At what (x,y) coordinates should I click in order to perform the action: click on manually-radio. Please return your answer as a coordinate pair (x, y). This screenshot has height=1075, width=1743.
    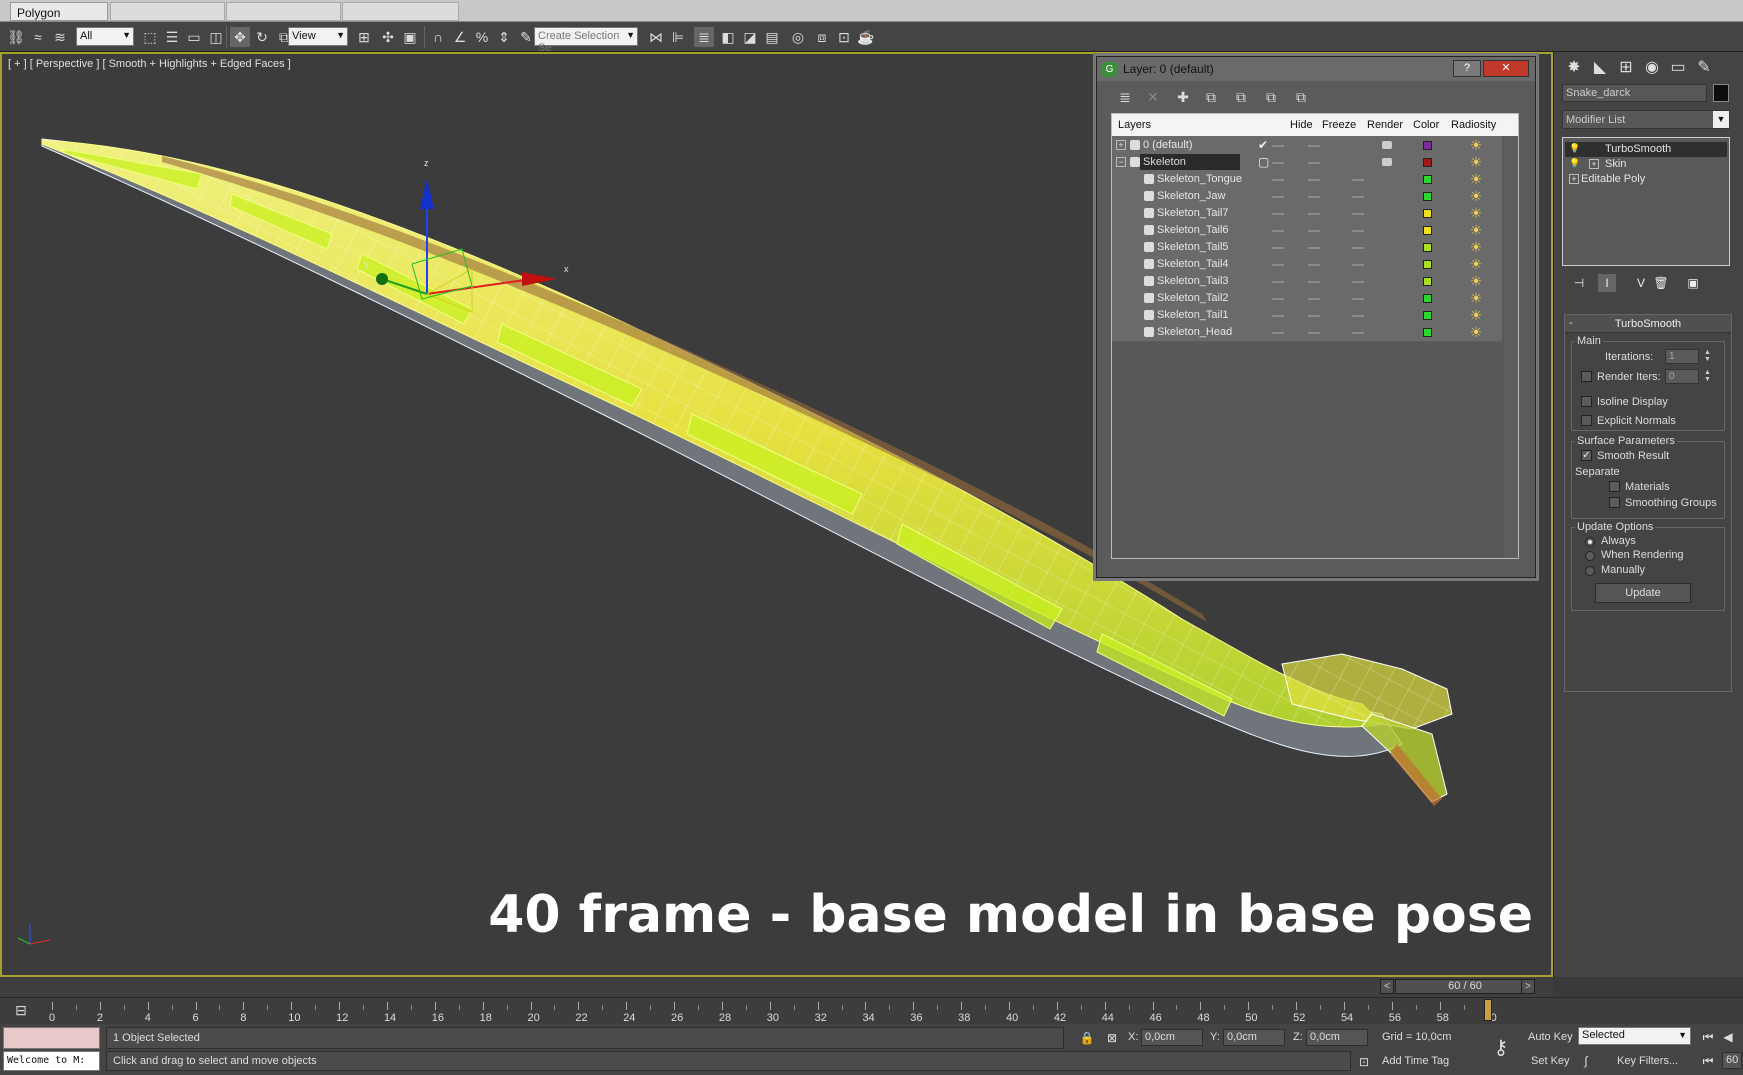
    Looking at the image, I should click on (1590, 571).